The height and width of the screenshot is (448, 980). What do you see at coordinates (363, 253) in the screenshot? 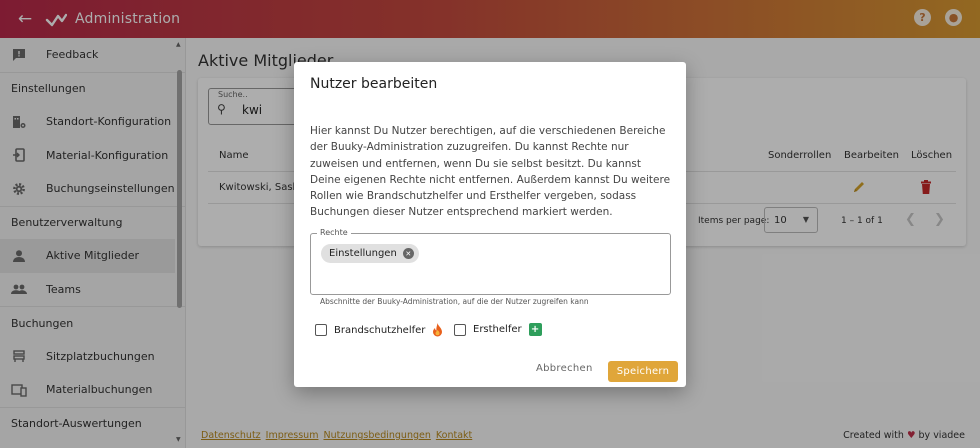
I see `rights-chip-label: Einstellungen` at bounding box center [363, 253].